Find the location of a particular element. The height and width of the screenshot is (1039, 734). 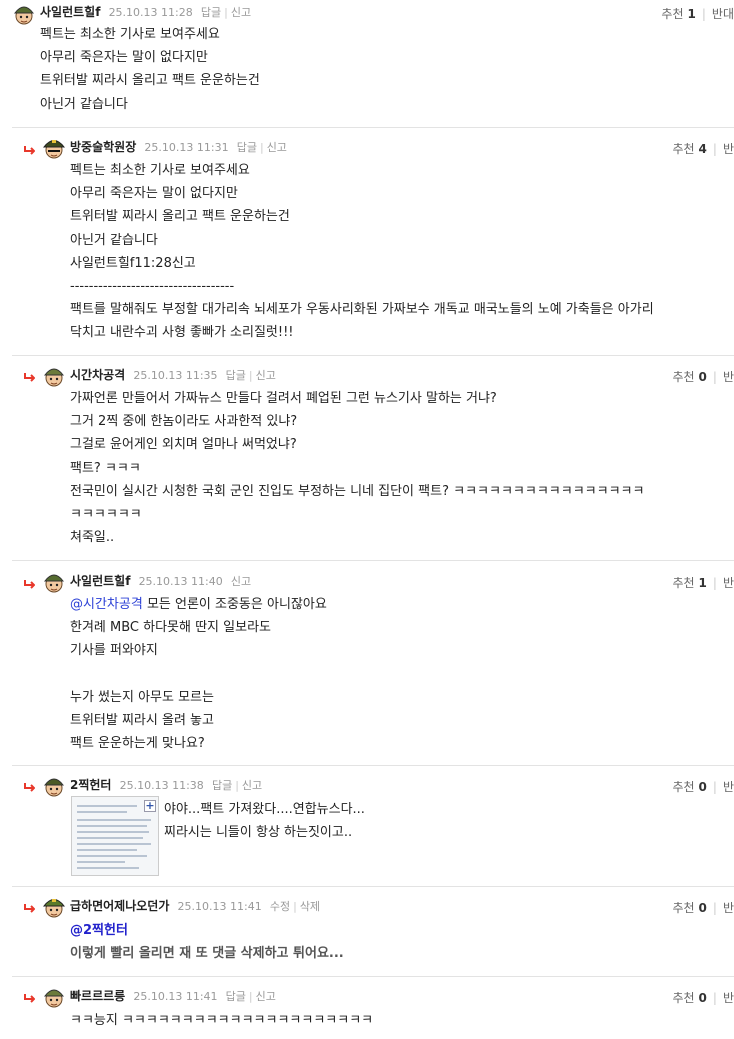

user-mention-link: @시간차공격 is located at coordinates (106, 604).